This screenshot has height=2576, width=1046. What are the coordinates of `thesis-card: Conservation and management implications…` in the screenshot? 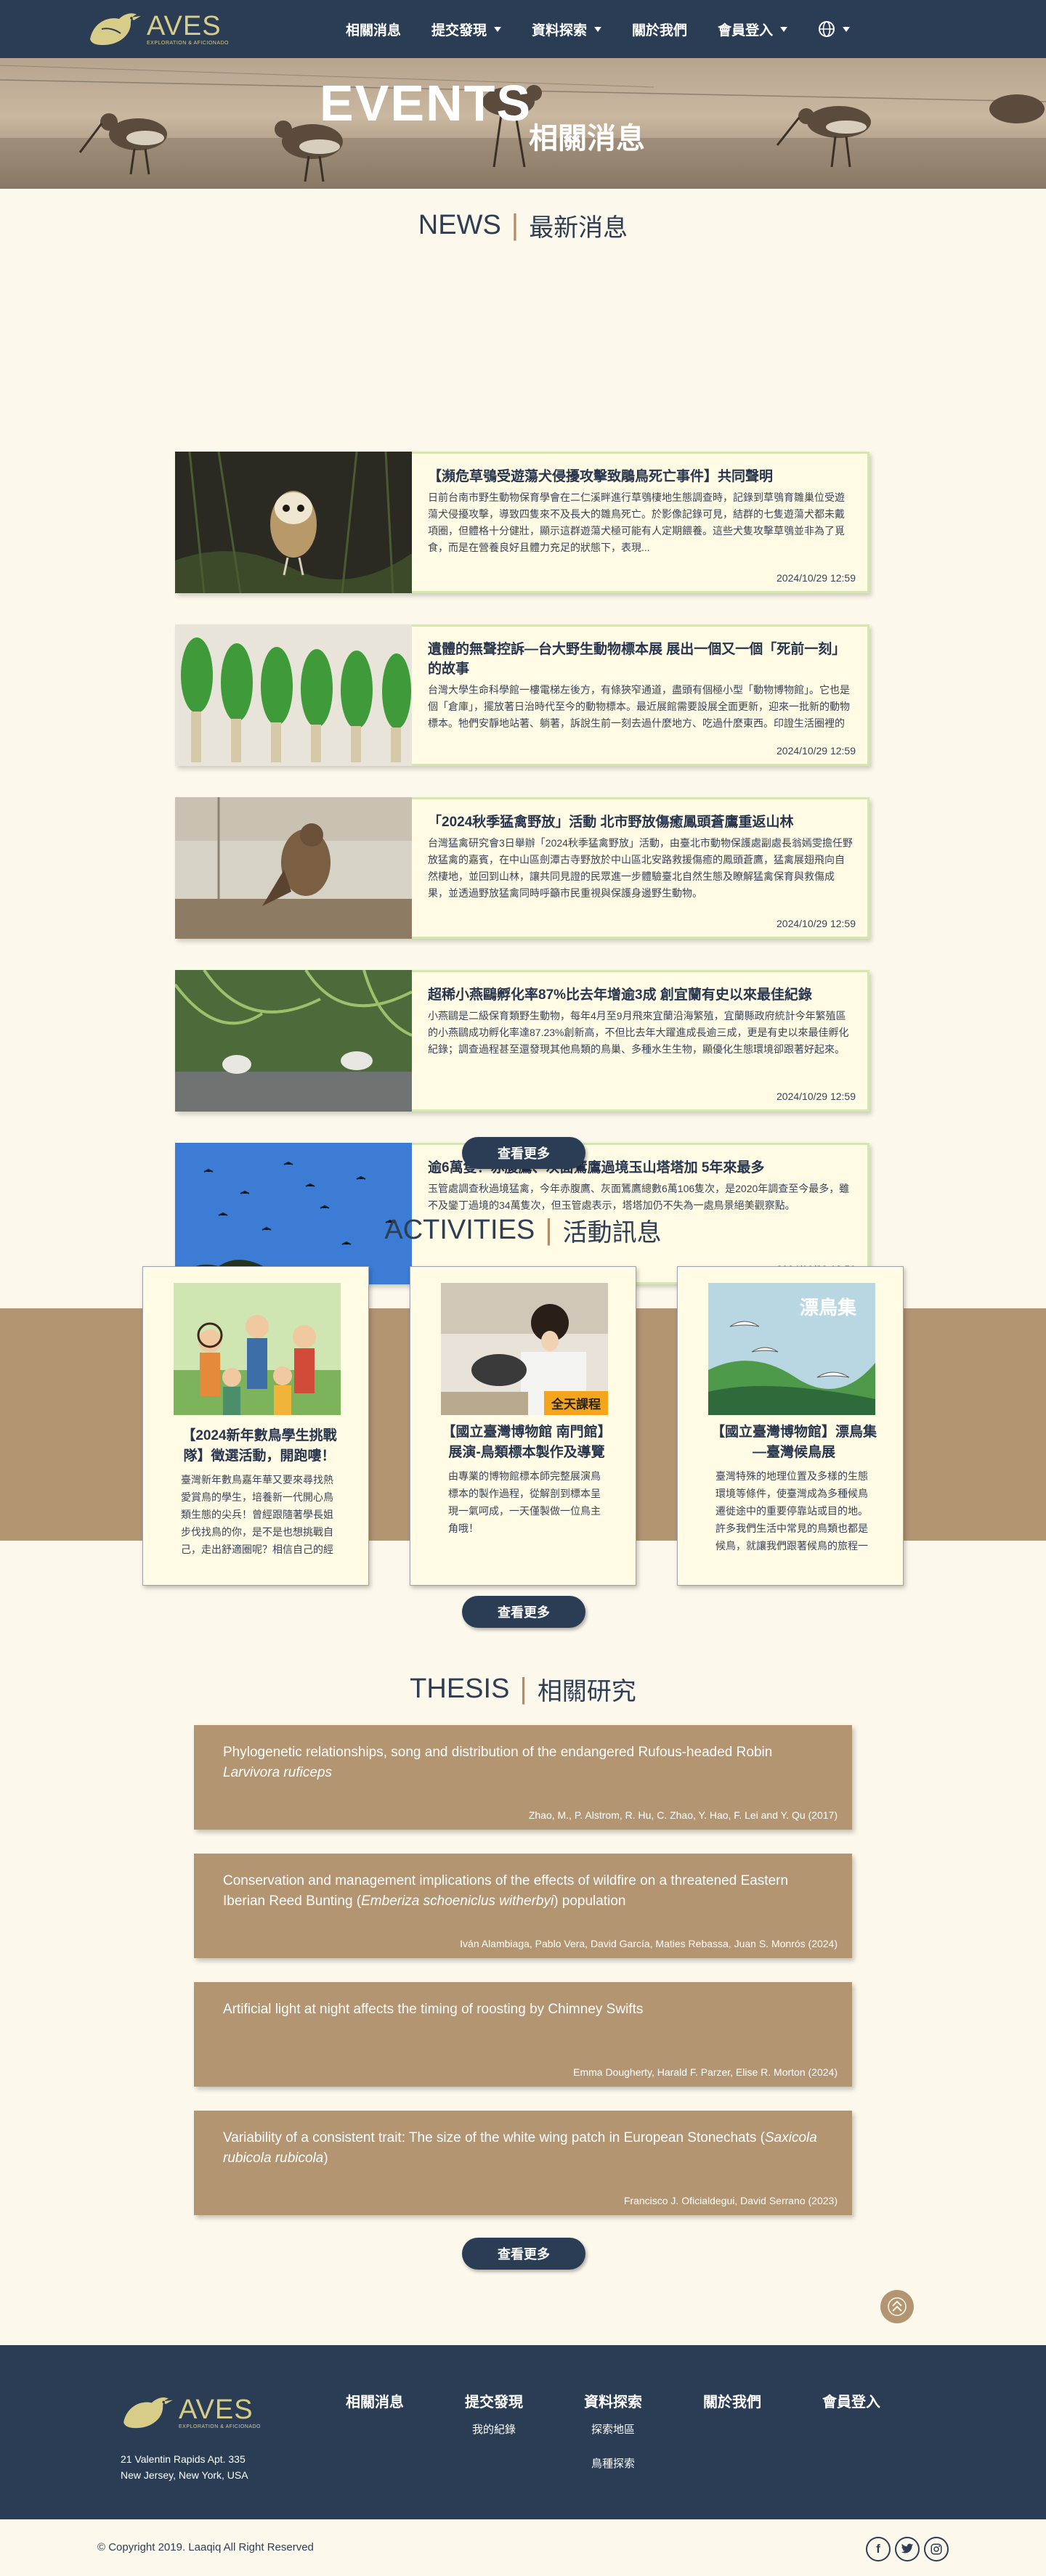 It's located at (523, 1906).